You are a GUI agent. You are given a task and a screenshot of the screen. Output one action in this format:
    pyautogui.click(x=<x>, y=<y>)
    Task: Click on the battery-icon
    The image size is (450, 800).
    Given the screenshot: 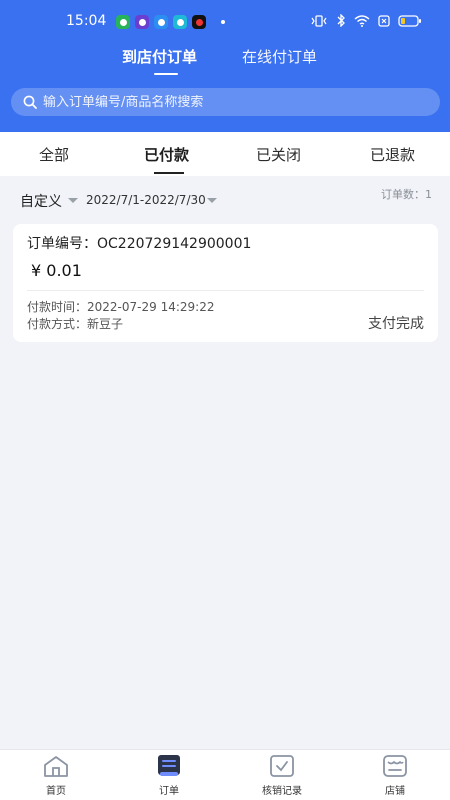 What is the action you would take?
    pyautogui.click(x=409, y=20)
    